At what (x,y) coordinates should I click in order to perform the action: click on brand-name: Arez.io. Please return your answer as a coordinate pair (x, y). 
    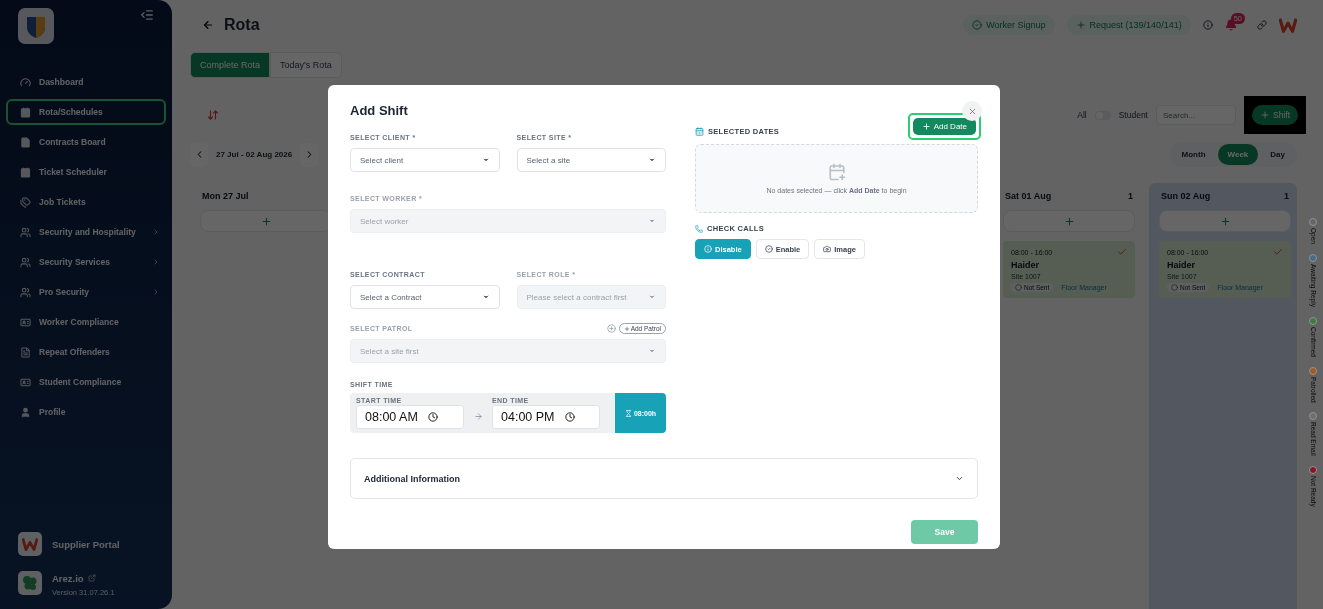
    Looking at the image, I should click on (68, 578).